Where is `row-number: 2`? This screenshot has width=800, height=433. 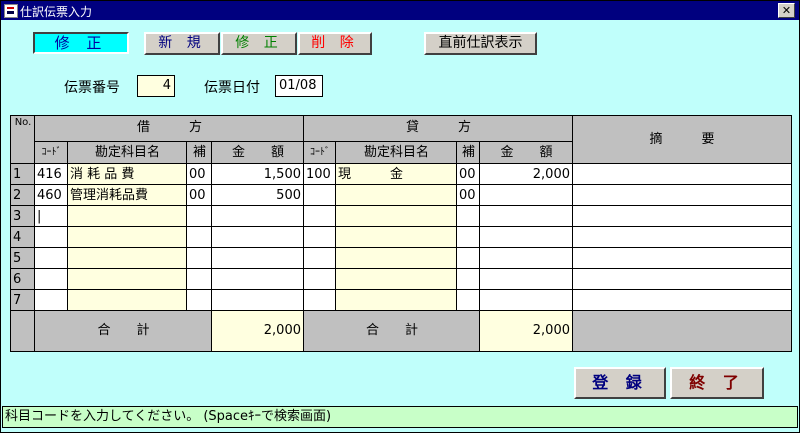
row-number: 2 is located at coordinates (23, 195).